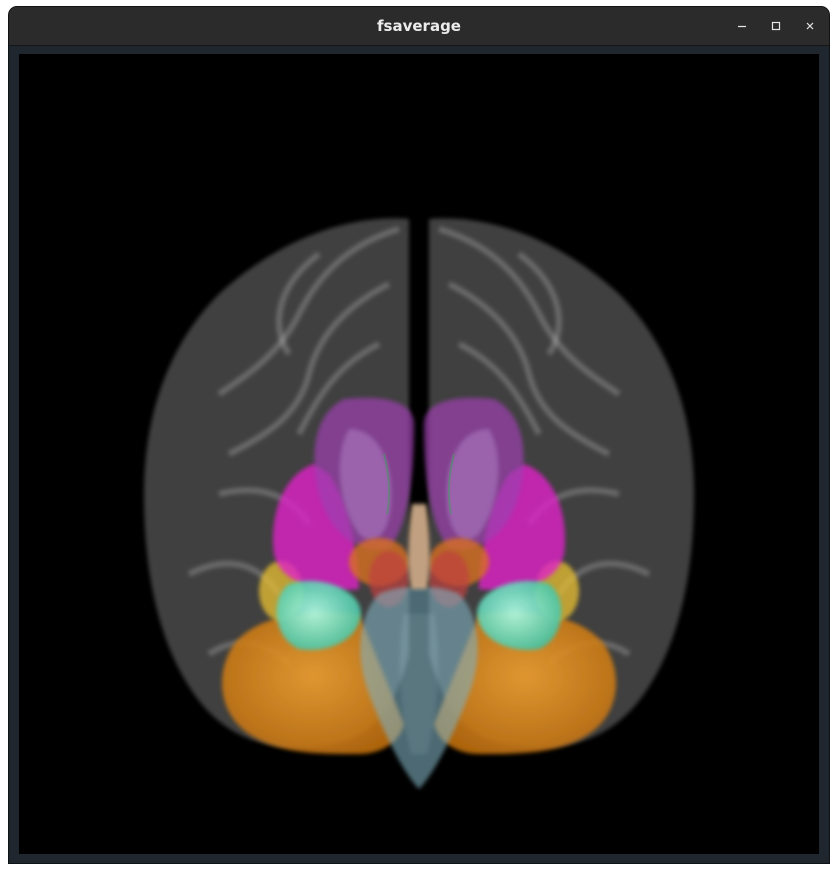 The width and height of the screenshot is (838, 873). What do you see at coordinates (419, 319) in the screenshot?
I see `interhemispheric-fissure` at bounding box center [419, 319].